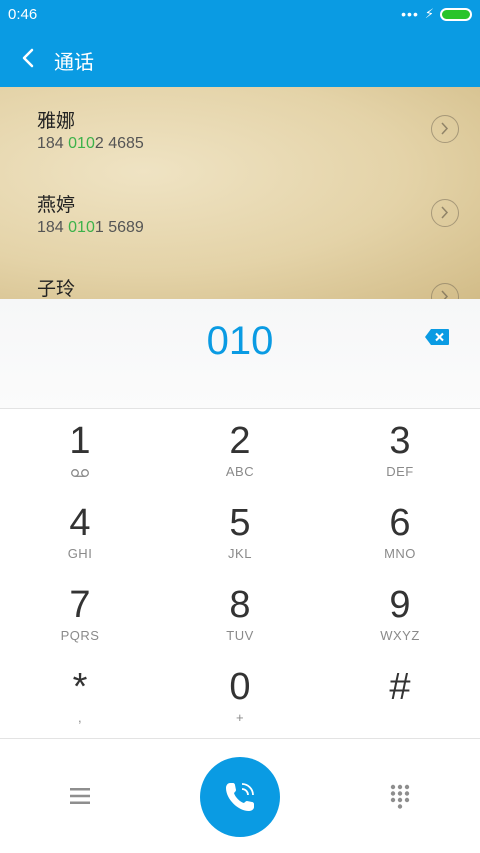  What do you see at coordinates (240, 58) in the screenshot?
I see `title-bar: 通话` at bounding box center [240, 58].